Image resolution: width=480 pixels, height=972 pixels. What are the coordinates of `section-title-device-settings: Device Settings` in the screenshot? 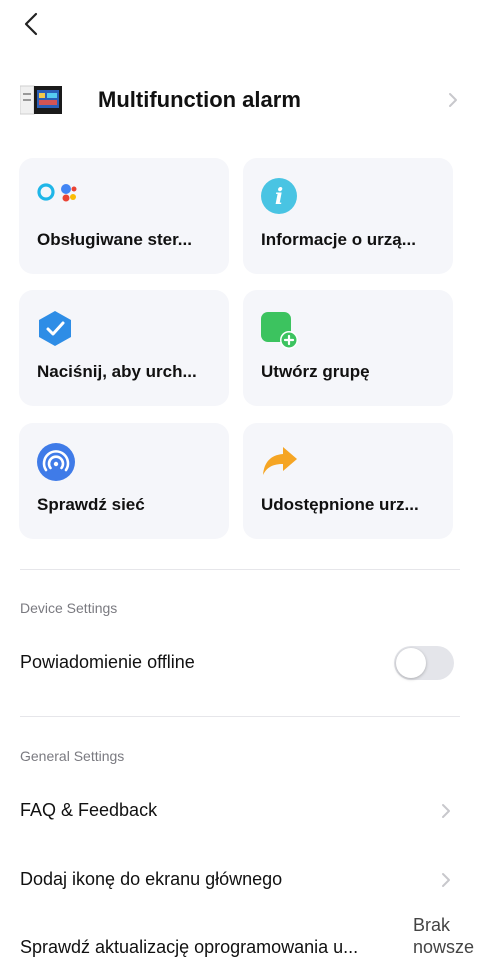 It's located at (69, 608).